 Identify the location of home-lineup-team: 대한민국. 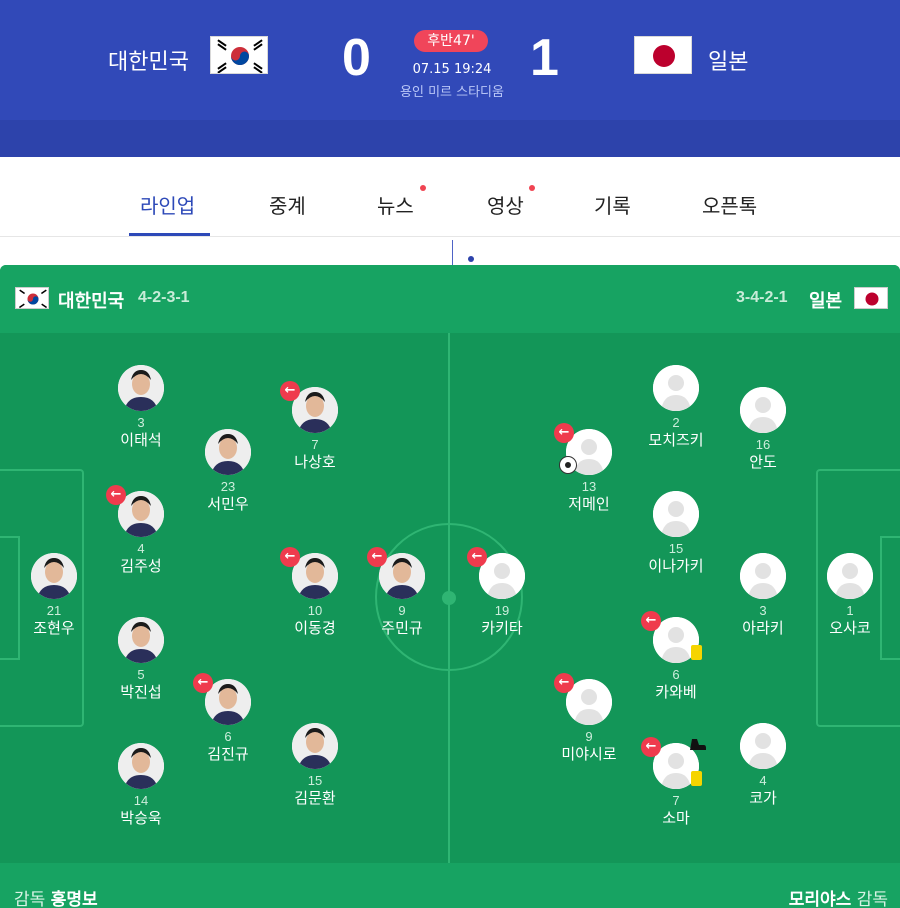
(91, 300).